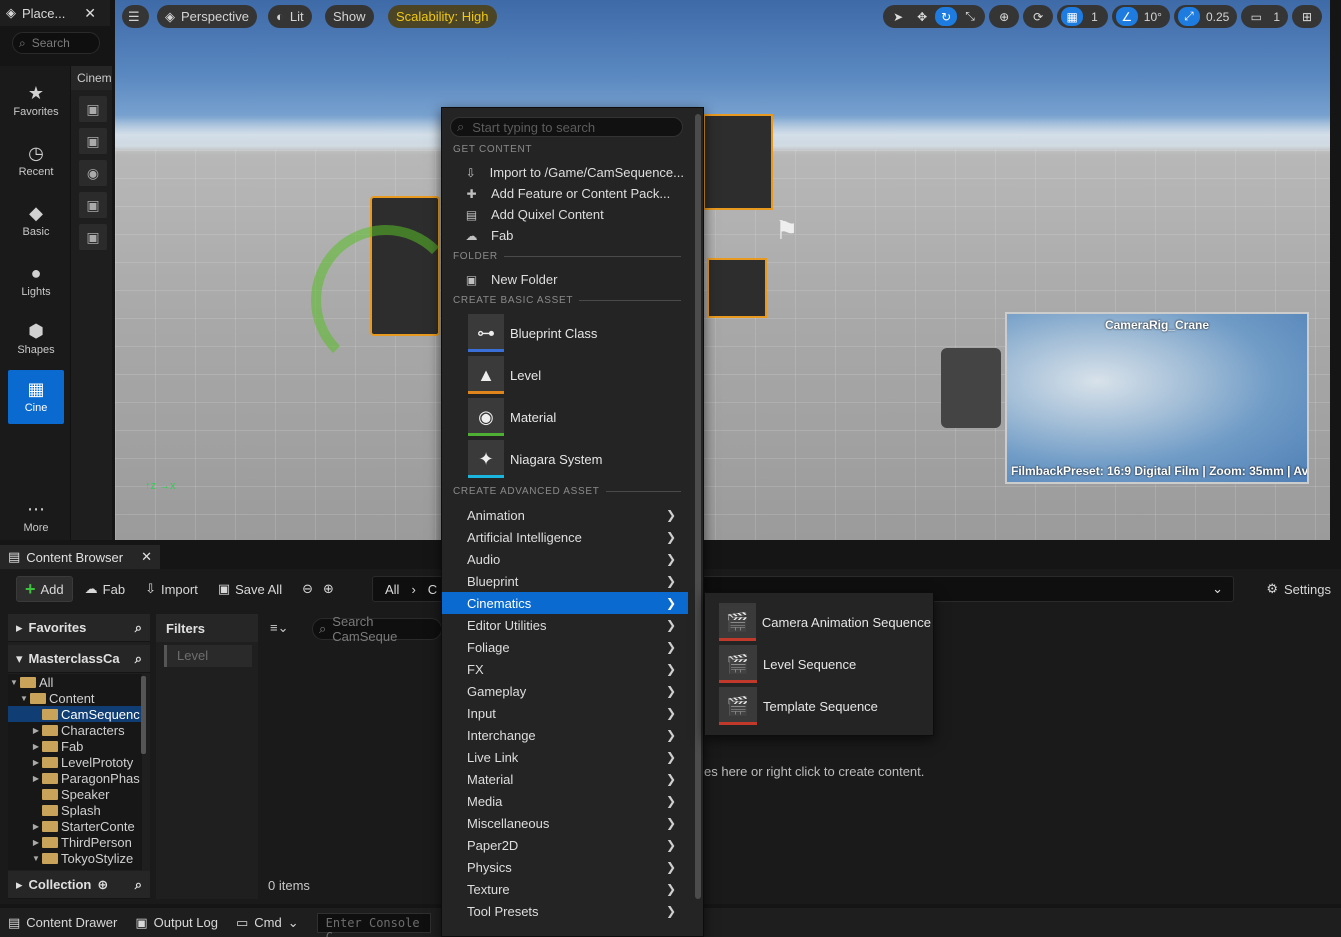 The height and width of the screenshot is (937, 1341). What do you see at coordinates (75, 714) in the screenshot?
I see `tree-item-camsequence: CamSequenc` at bounding box center [75, 714].